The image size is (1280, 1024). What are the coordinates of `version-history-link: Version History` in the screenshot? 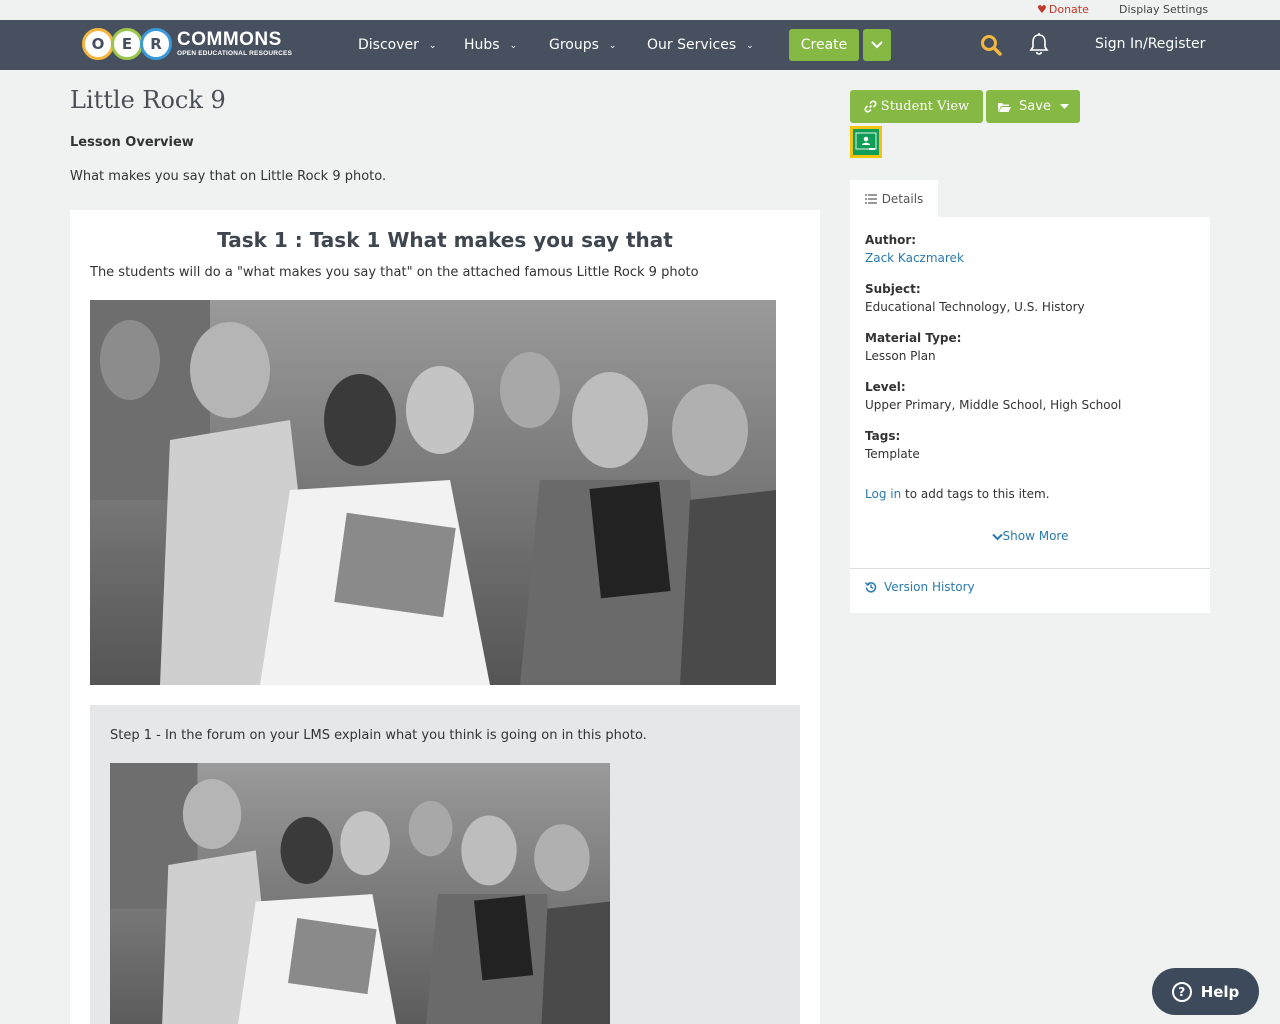 It's located at (920, 587).